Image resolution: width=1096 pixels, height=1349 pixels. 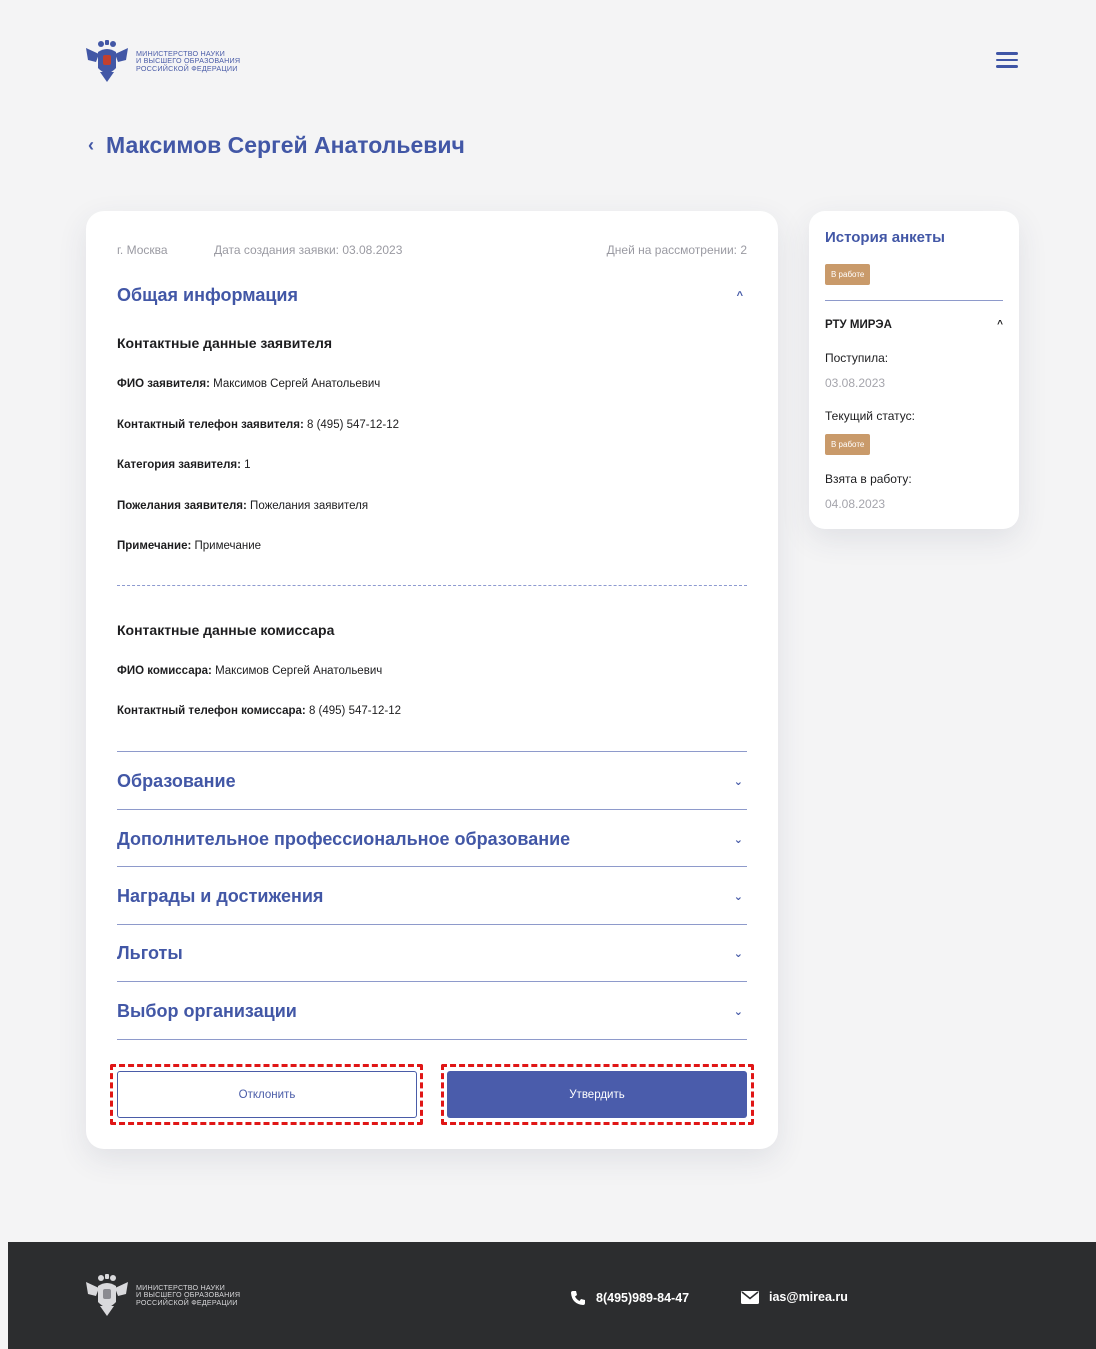 What do you see at coordinates (432, 781) in the screenshot?
I see `section-education: Образование ⌄` at bounding box center [432, 781].